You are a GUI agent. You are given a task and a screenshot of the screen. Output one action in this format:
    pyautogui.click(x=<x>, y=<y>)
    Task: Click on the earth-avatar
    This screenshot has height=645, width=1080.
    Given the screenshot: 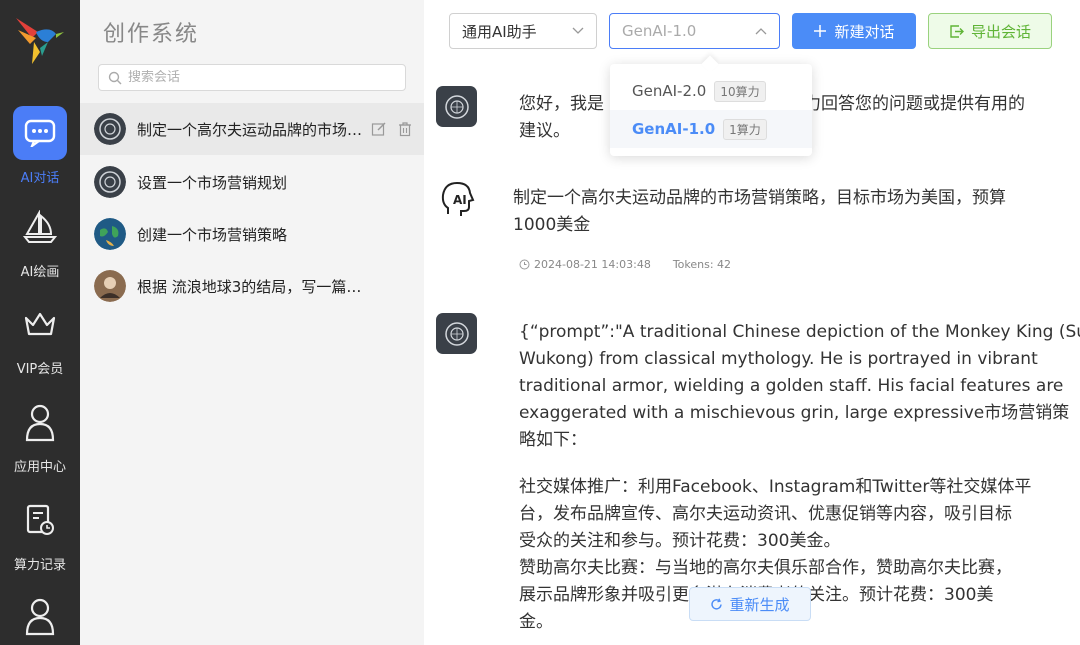 What is the action you would take?
    pyautogui.click(x=110, y=234)
    